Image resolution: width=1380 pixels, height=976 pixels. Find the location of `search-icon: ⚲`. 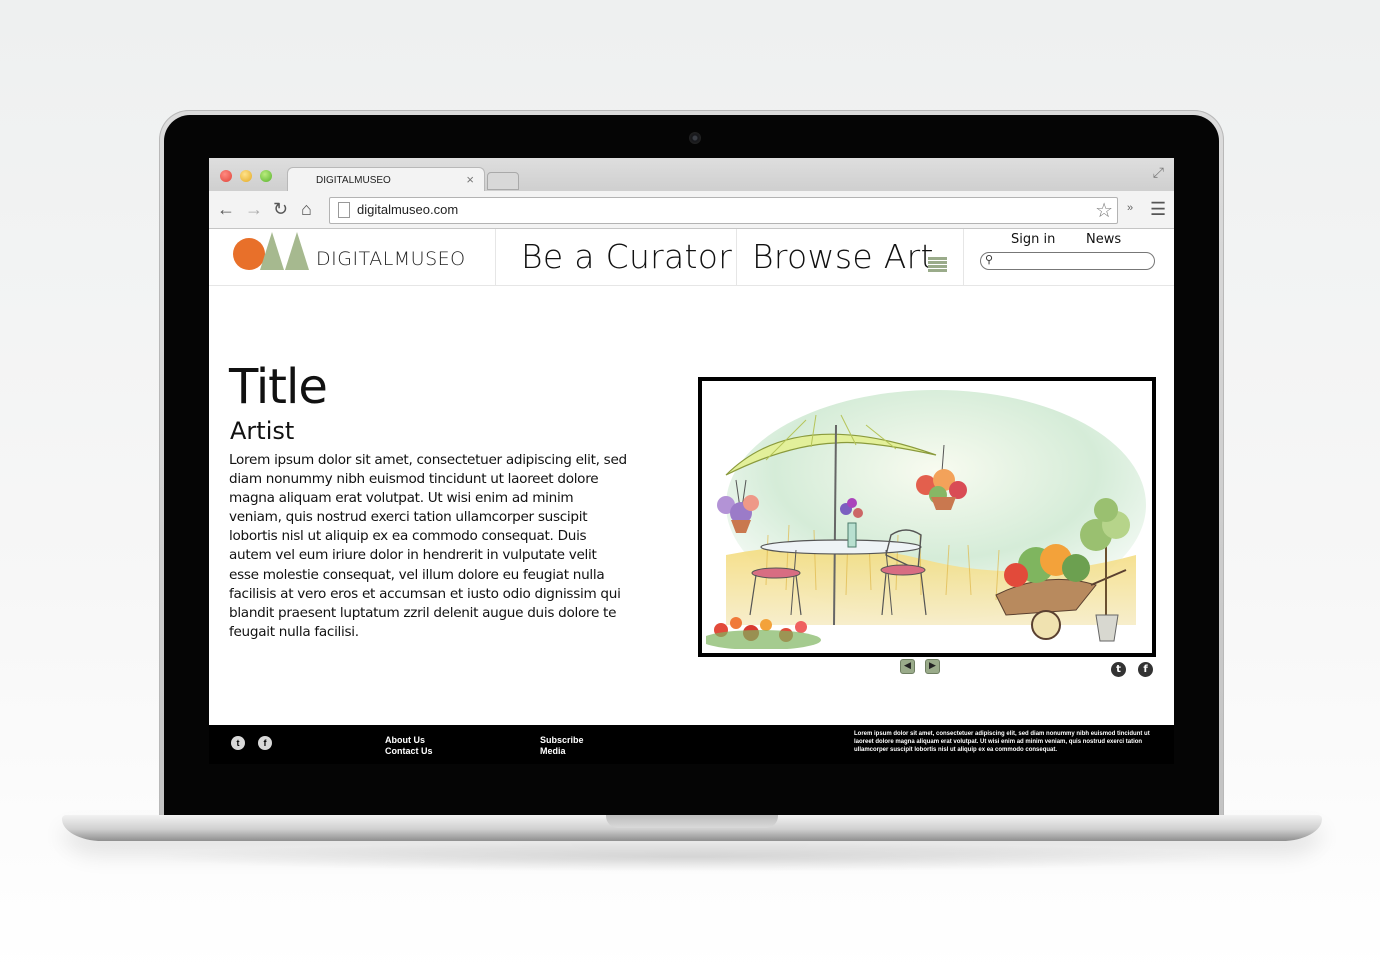

search-icon: ⚲ is located at coordinates (989, 259).